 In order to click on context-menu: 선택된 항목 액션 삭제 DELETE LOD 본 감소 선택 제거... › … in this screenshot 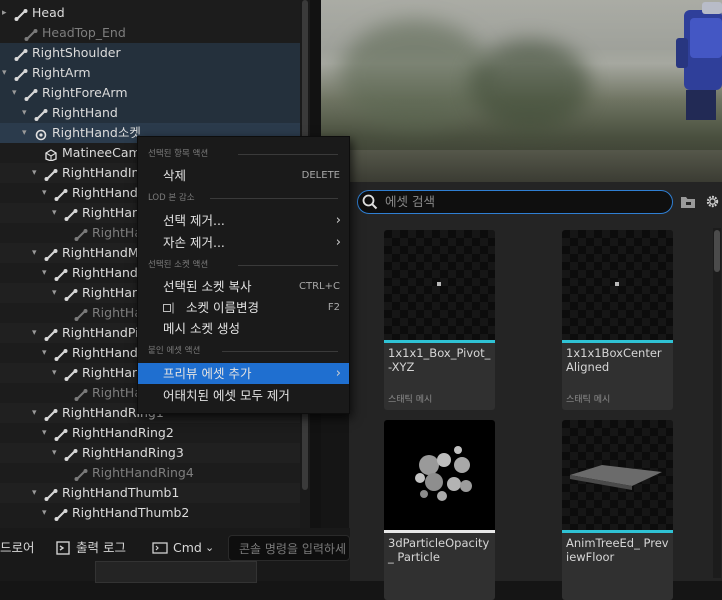, I will do `click(243, 275)`.